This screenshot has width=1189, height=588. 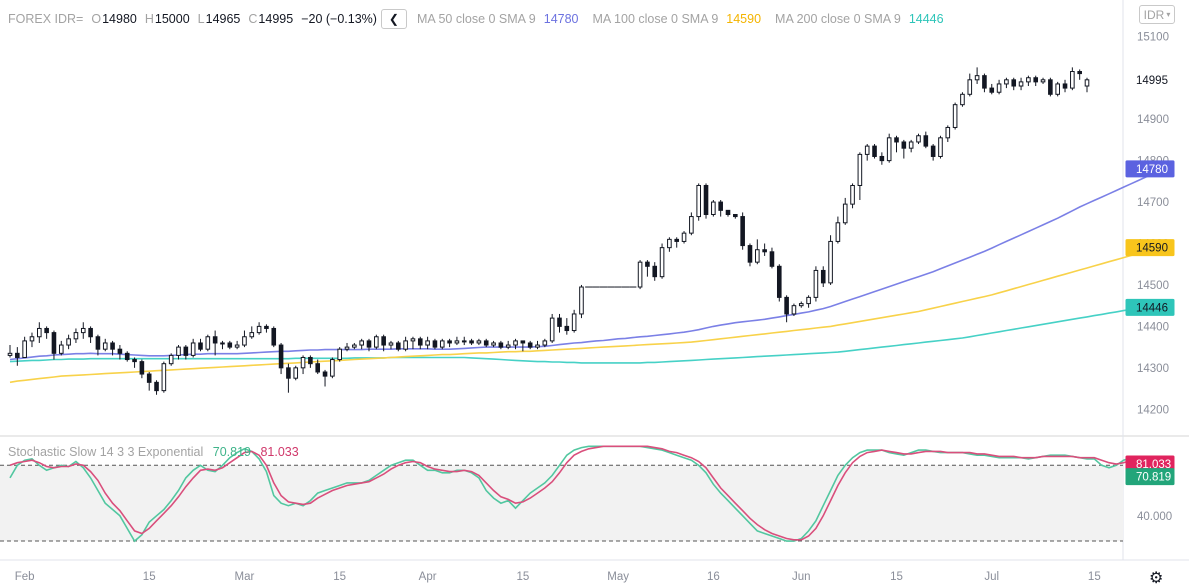 I want to click on gear-icon: ⚙, so click(x=1156, y=578).